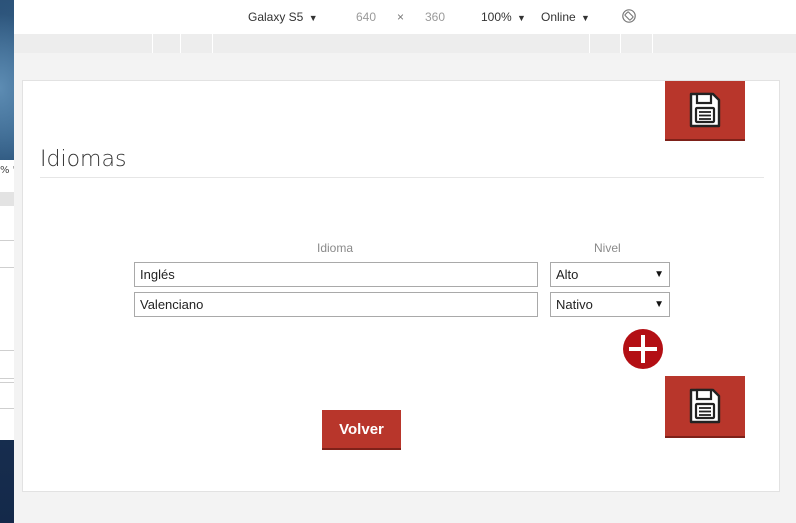  I want to click on level-select-value: Alto, so click(567, 274).